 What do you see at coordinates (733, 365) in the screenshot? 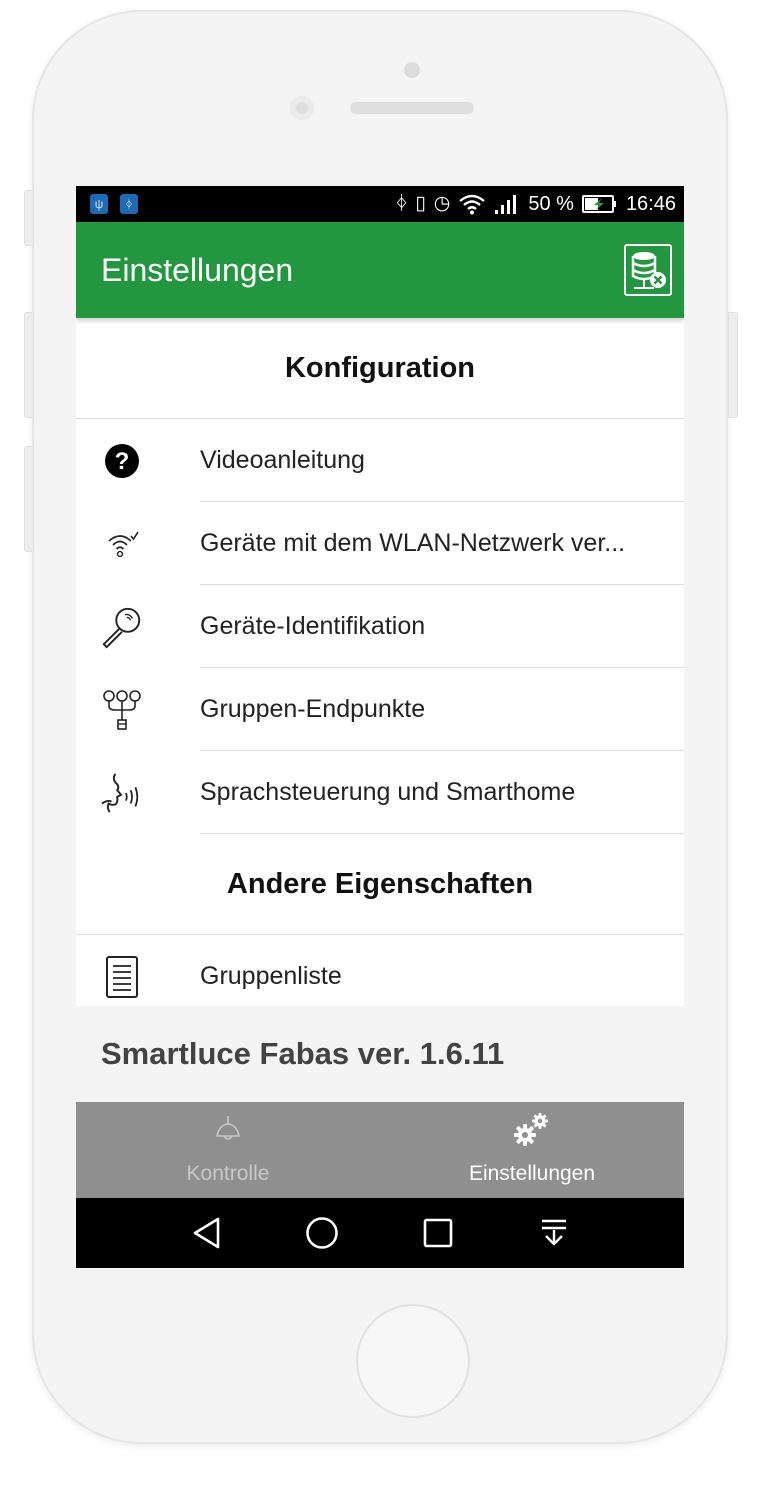
I see `power-button` at bounding box center [733, 365].